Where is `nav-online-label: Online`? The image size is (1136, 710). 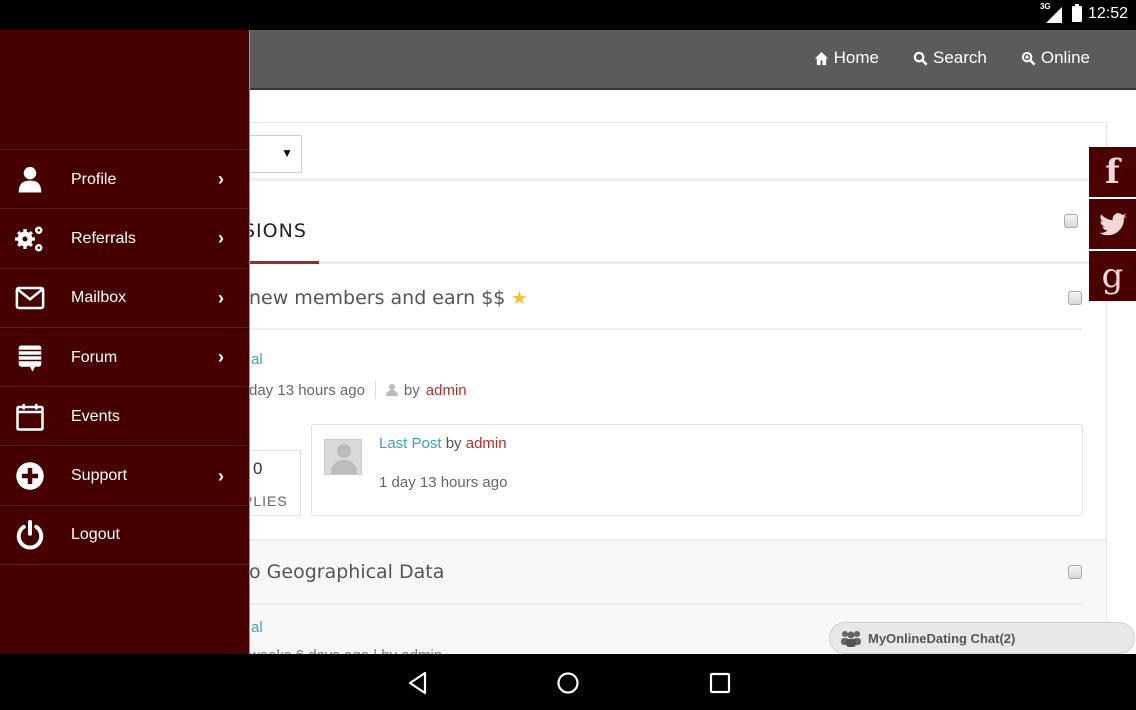 nav-online-label: Online is located at coordinates (1065, 57).